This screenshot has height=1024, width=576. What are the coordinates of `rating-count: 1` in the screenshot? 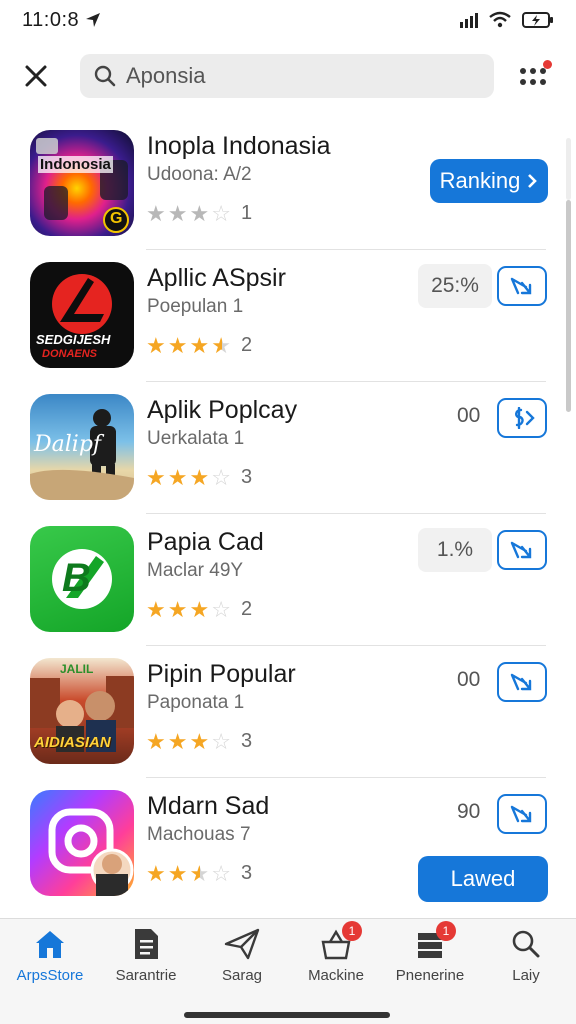 It's located at (246, 213).